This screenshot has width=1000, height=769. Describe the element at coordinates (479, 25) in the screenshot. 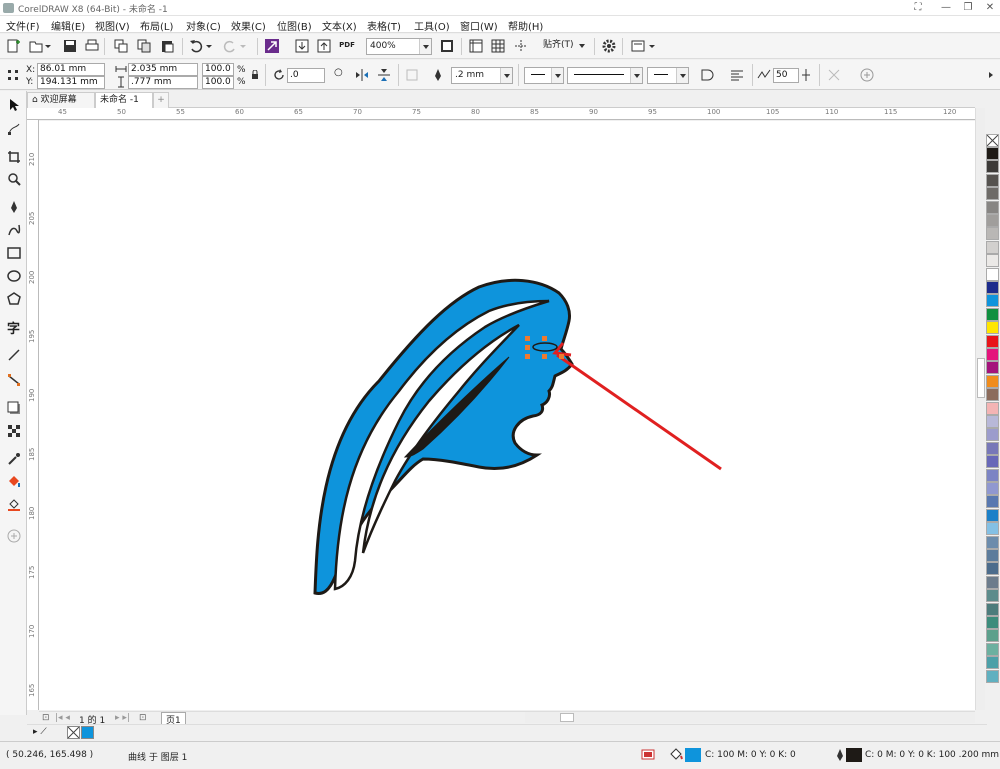

I see `menu-window: 窗口(W)` at that location.